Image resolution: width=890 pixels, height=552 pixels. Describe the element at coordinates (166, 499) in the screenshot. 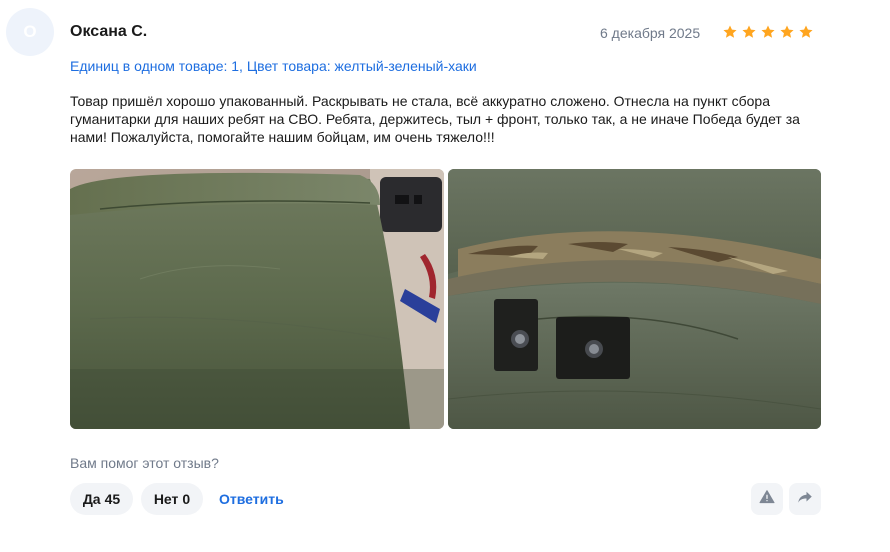

I see `vote-no-label: Нет` at that location.